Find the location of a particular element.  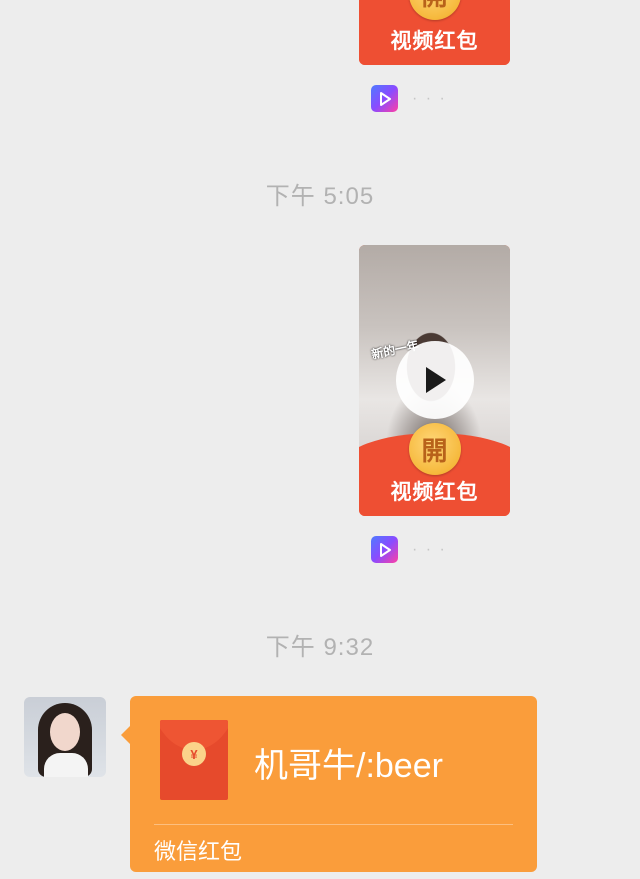

video-red-packet-top: 開 视频红包 is located at coordinates (434, 32).